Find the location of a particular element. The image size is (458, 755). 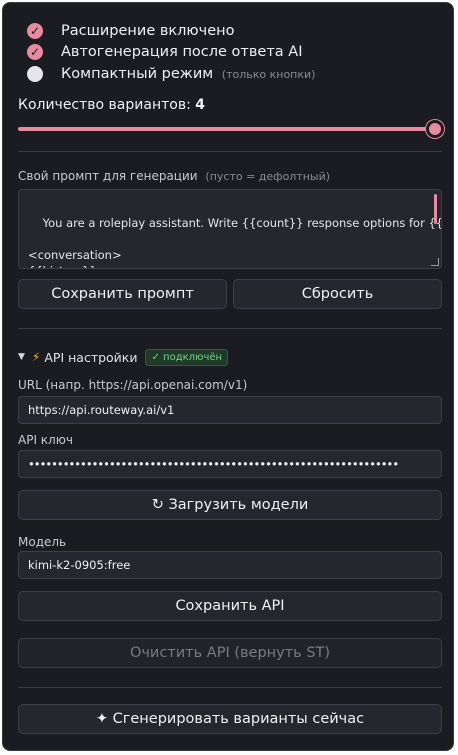

variant-count-label: Количество вариантов: 4 is located at coordinates (111, 105).